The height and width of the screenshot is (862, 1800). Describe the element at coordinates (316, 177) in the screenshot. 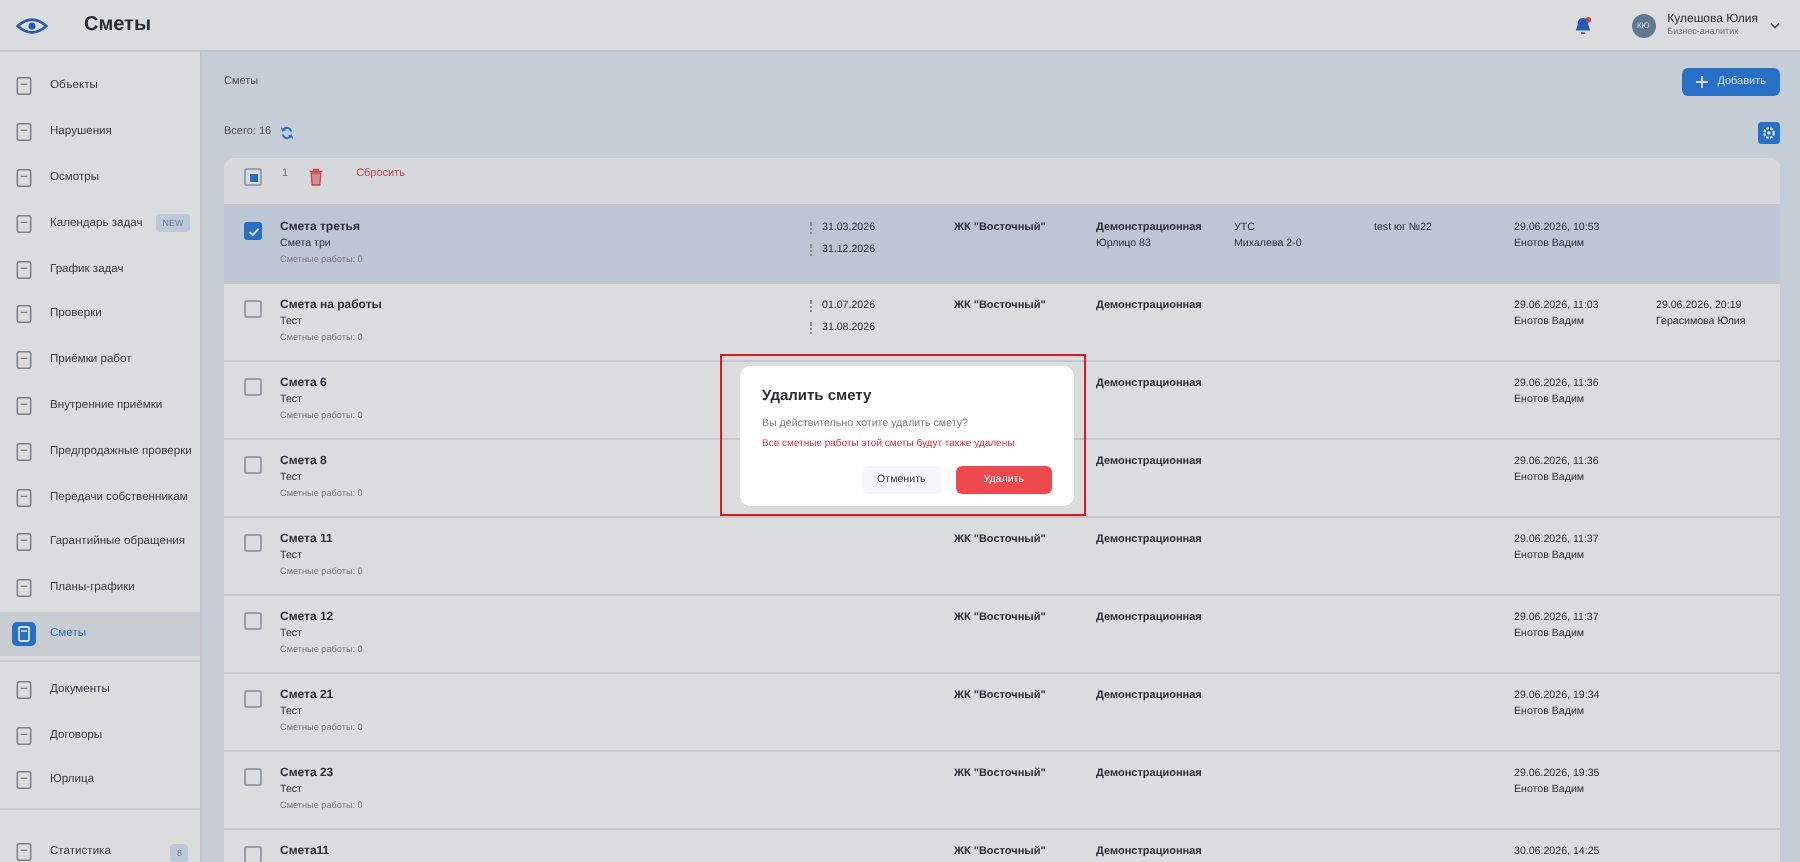

I see `trash-icon` at that location.